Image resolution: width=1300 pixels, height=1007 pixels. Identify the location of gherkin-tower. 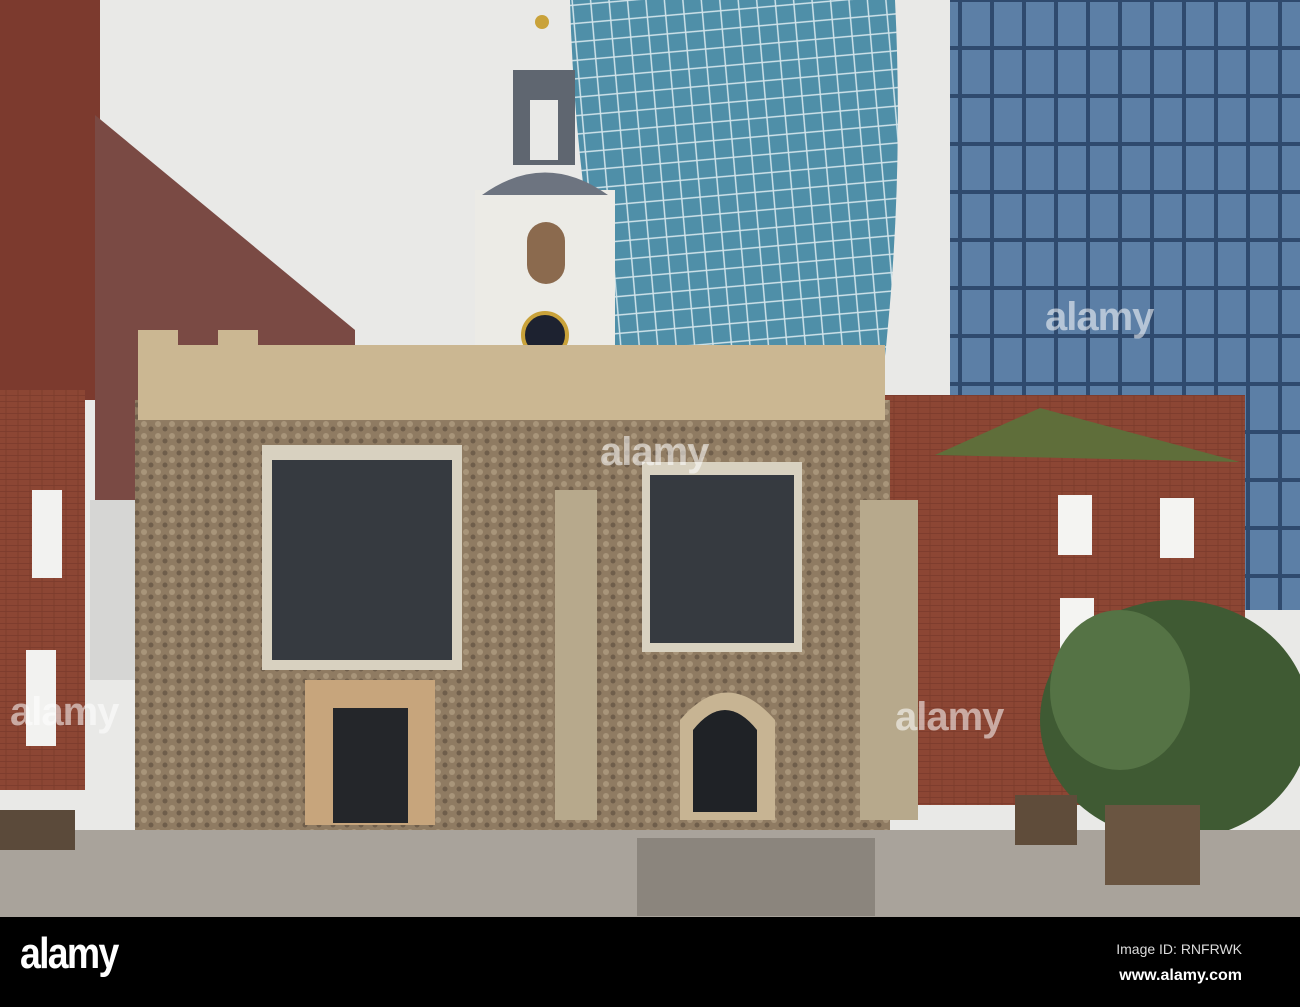
(734, 200).